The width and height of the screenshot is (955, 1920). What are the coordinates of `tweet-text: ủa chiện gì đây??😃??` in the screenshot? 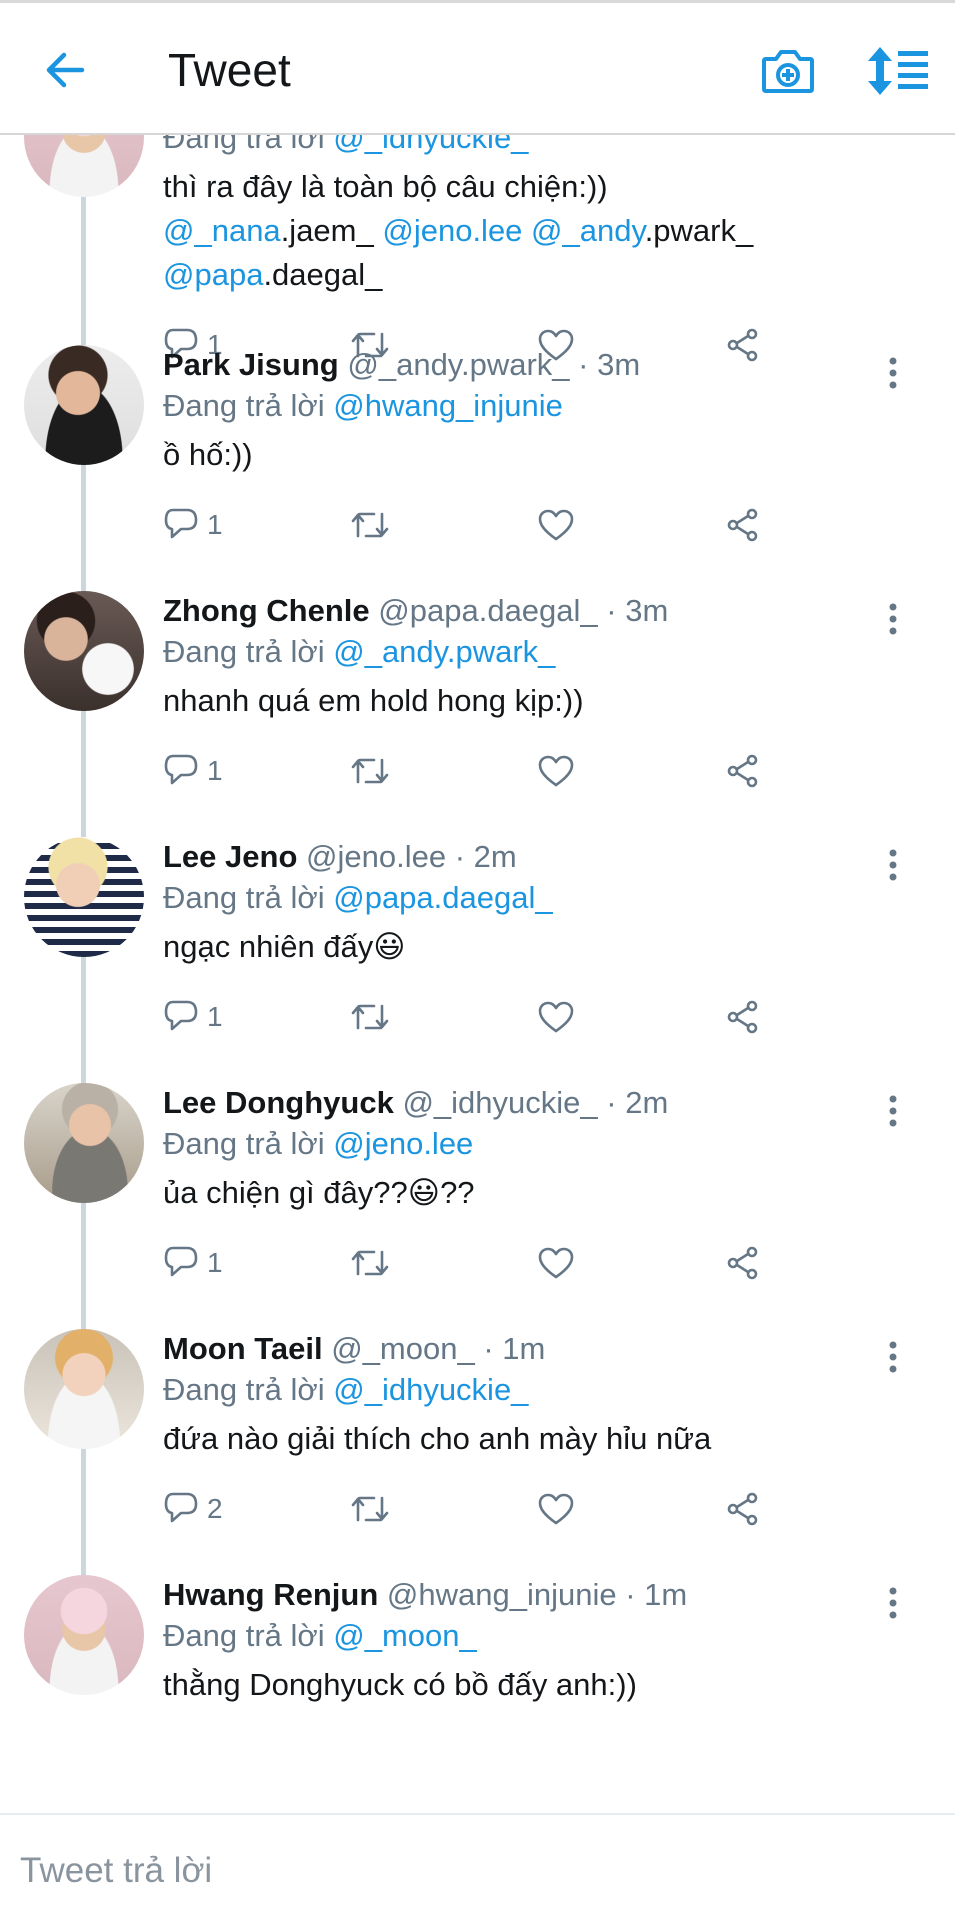 It's located at (319, 1192).